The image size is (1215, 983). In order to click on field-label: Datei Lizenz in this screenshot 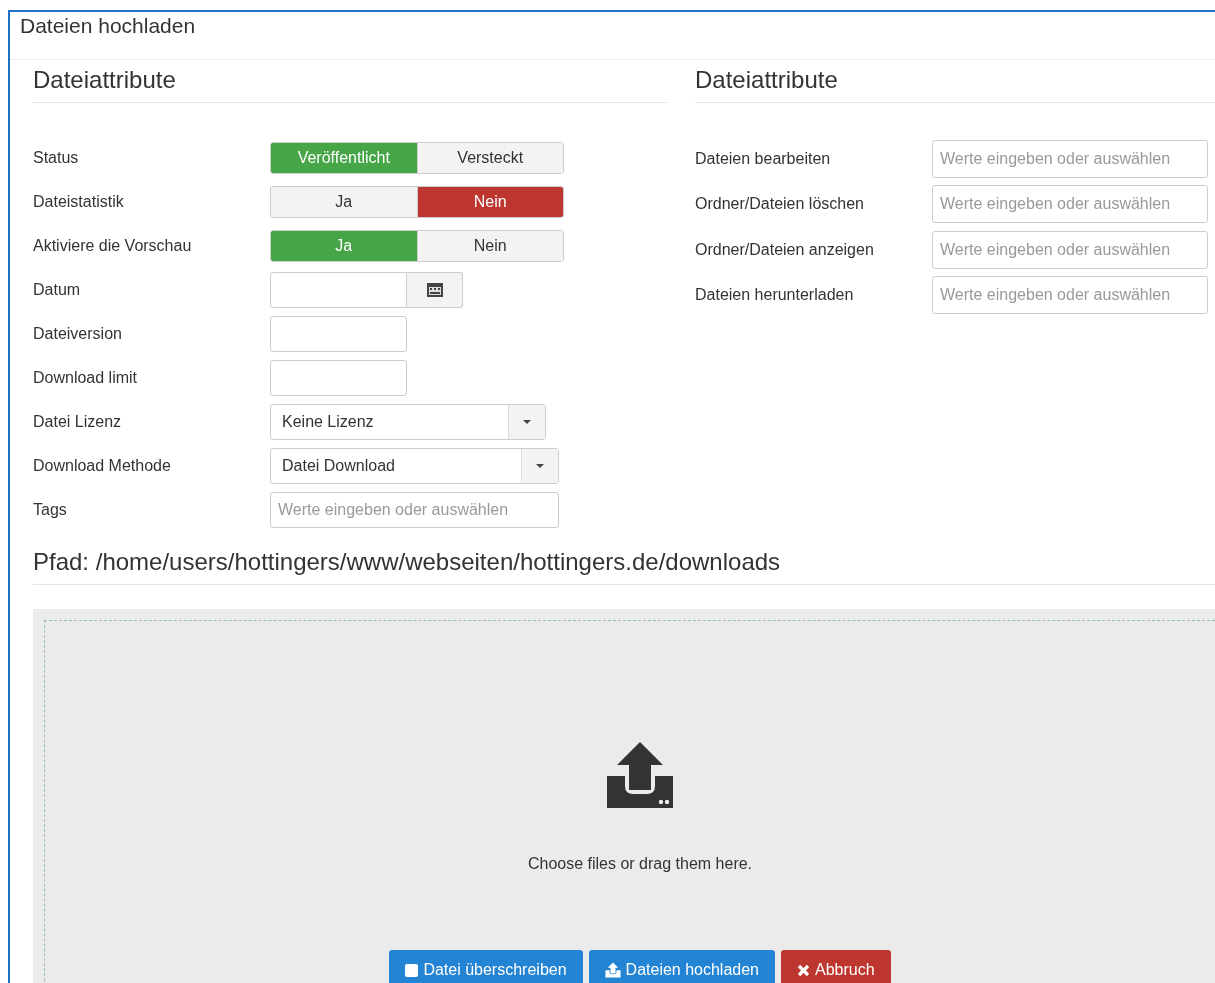, I will do `click(78, 422)`.